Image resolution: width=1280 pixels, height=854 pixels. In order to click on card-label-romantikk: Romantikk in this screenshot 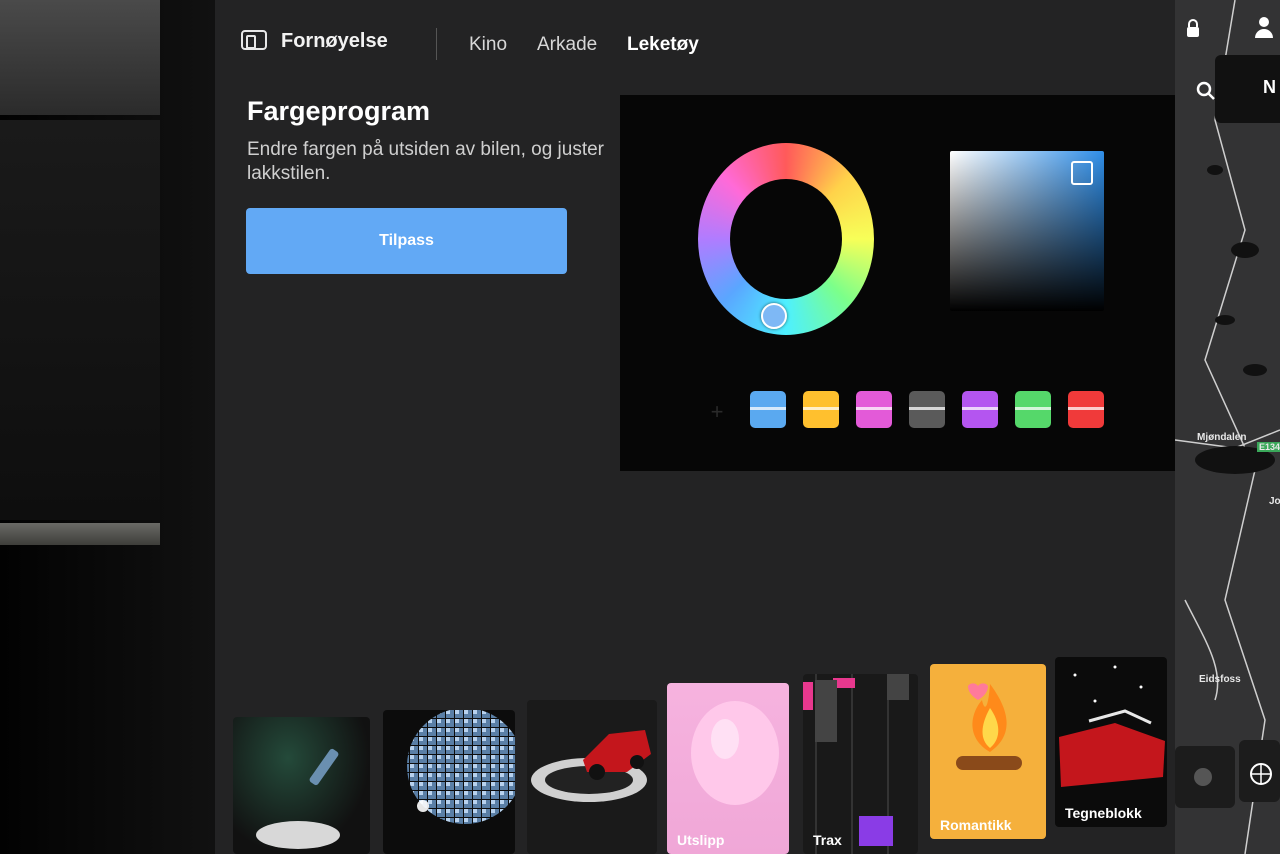, I will do `click(976, 825)`.